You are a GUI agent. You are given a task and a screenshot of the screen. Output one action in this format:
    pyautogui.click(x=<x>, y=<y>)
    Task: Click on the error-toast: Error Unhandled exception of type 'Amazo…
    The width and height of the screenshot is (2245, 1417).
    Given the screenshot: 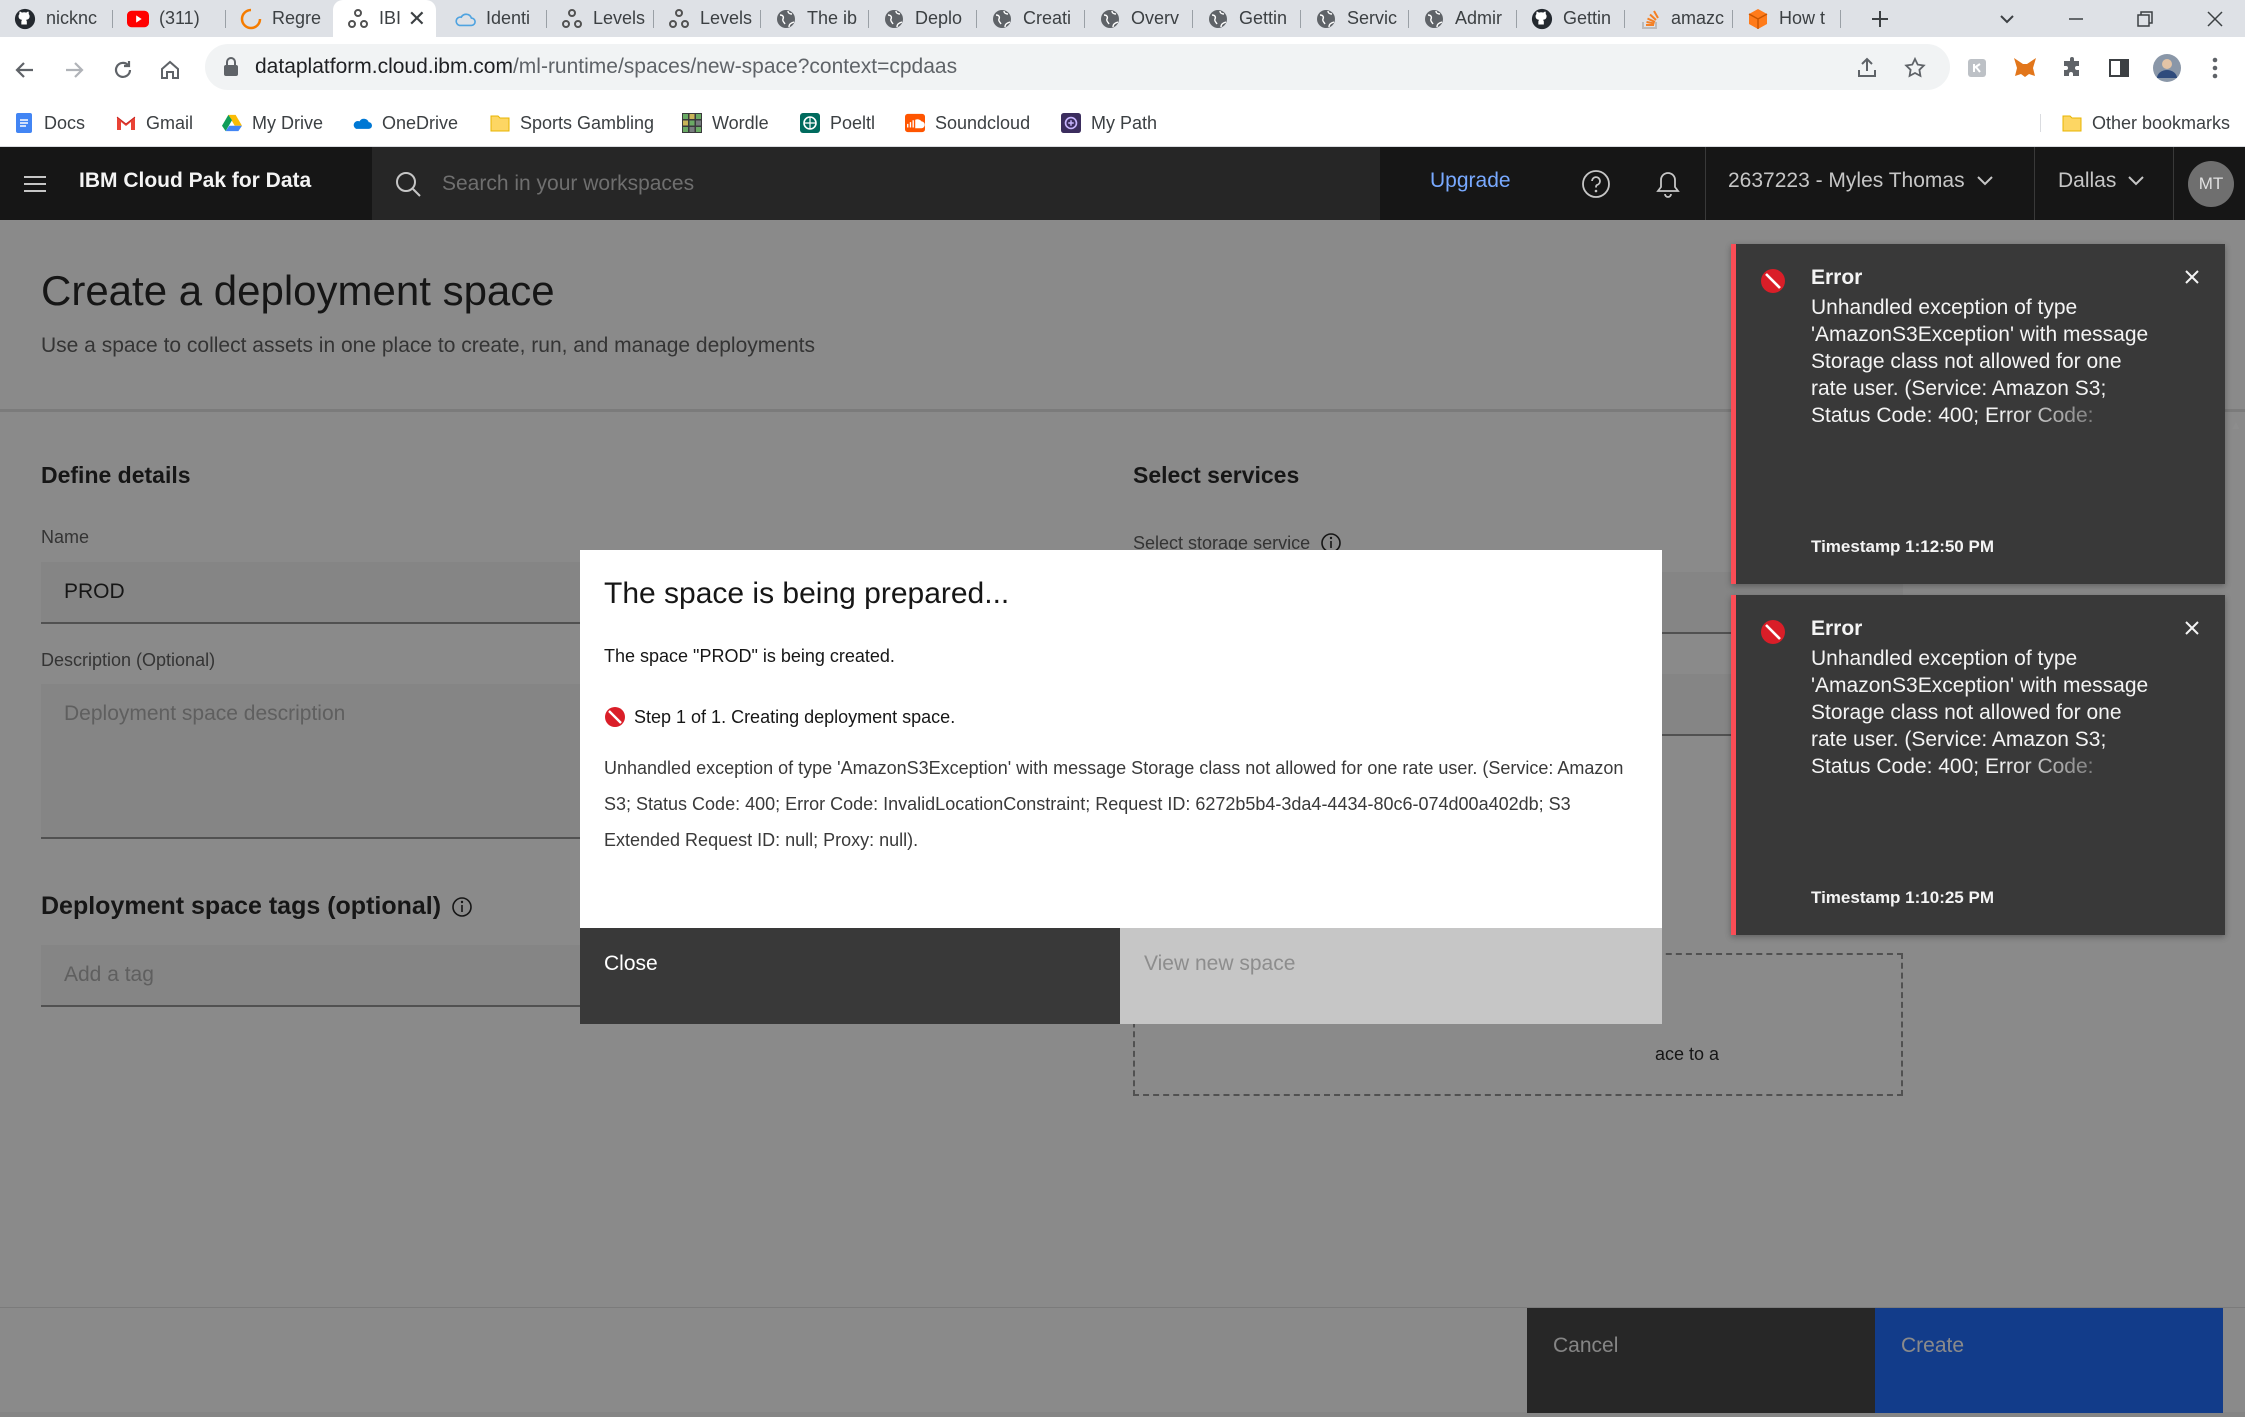 What is the action you would take?
    pyautogui.click(x=1978, y=414)
    